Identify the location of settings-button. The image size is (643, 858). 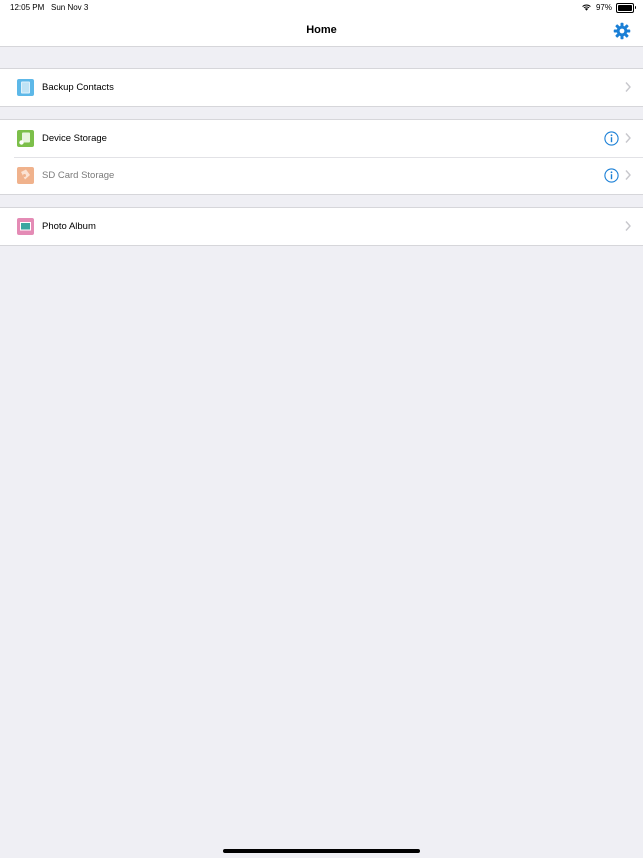
(622, 31).